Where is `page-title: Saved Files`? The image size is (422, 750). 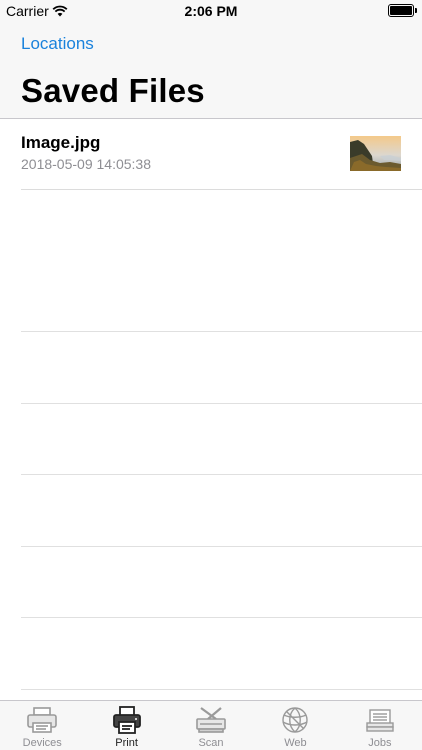 page-title: Saved Files is located at coordinates (113, 90).